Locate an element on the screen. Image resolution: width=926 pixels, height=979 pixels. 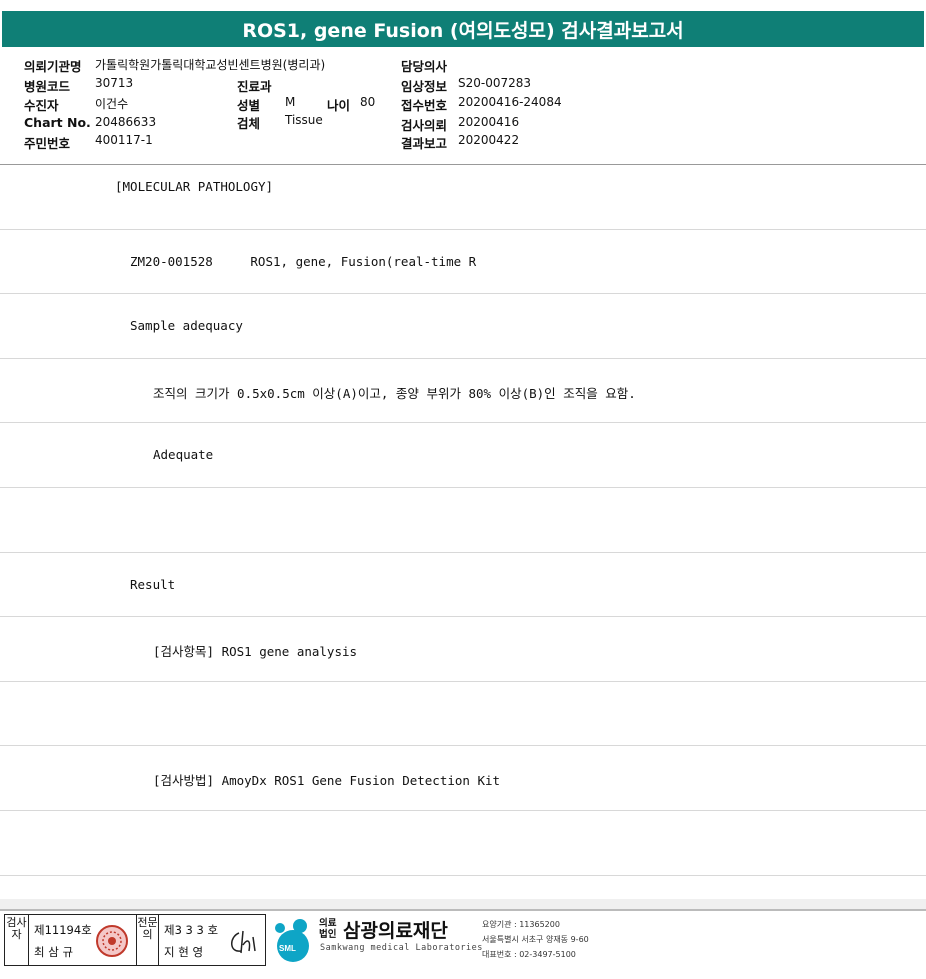
resident-value: 400117-1 is located at coordinates (124, 140).